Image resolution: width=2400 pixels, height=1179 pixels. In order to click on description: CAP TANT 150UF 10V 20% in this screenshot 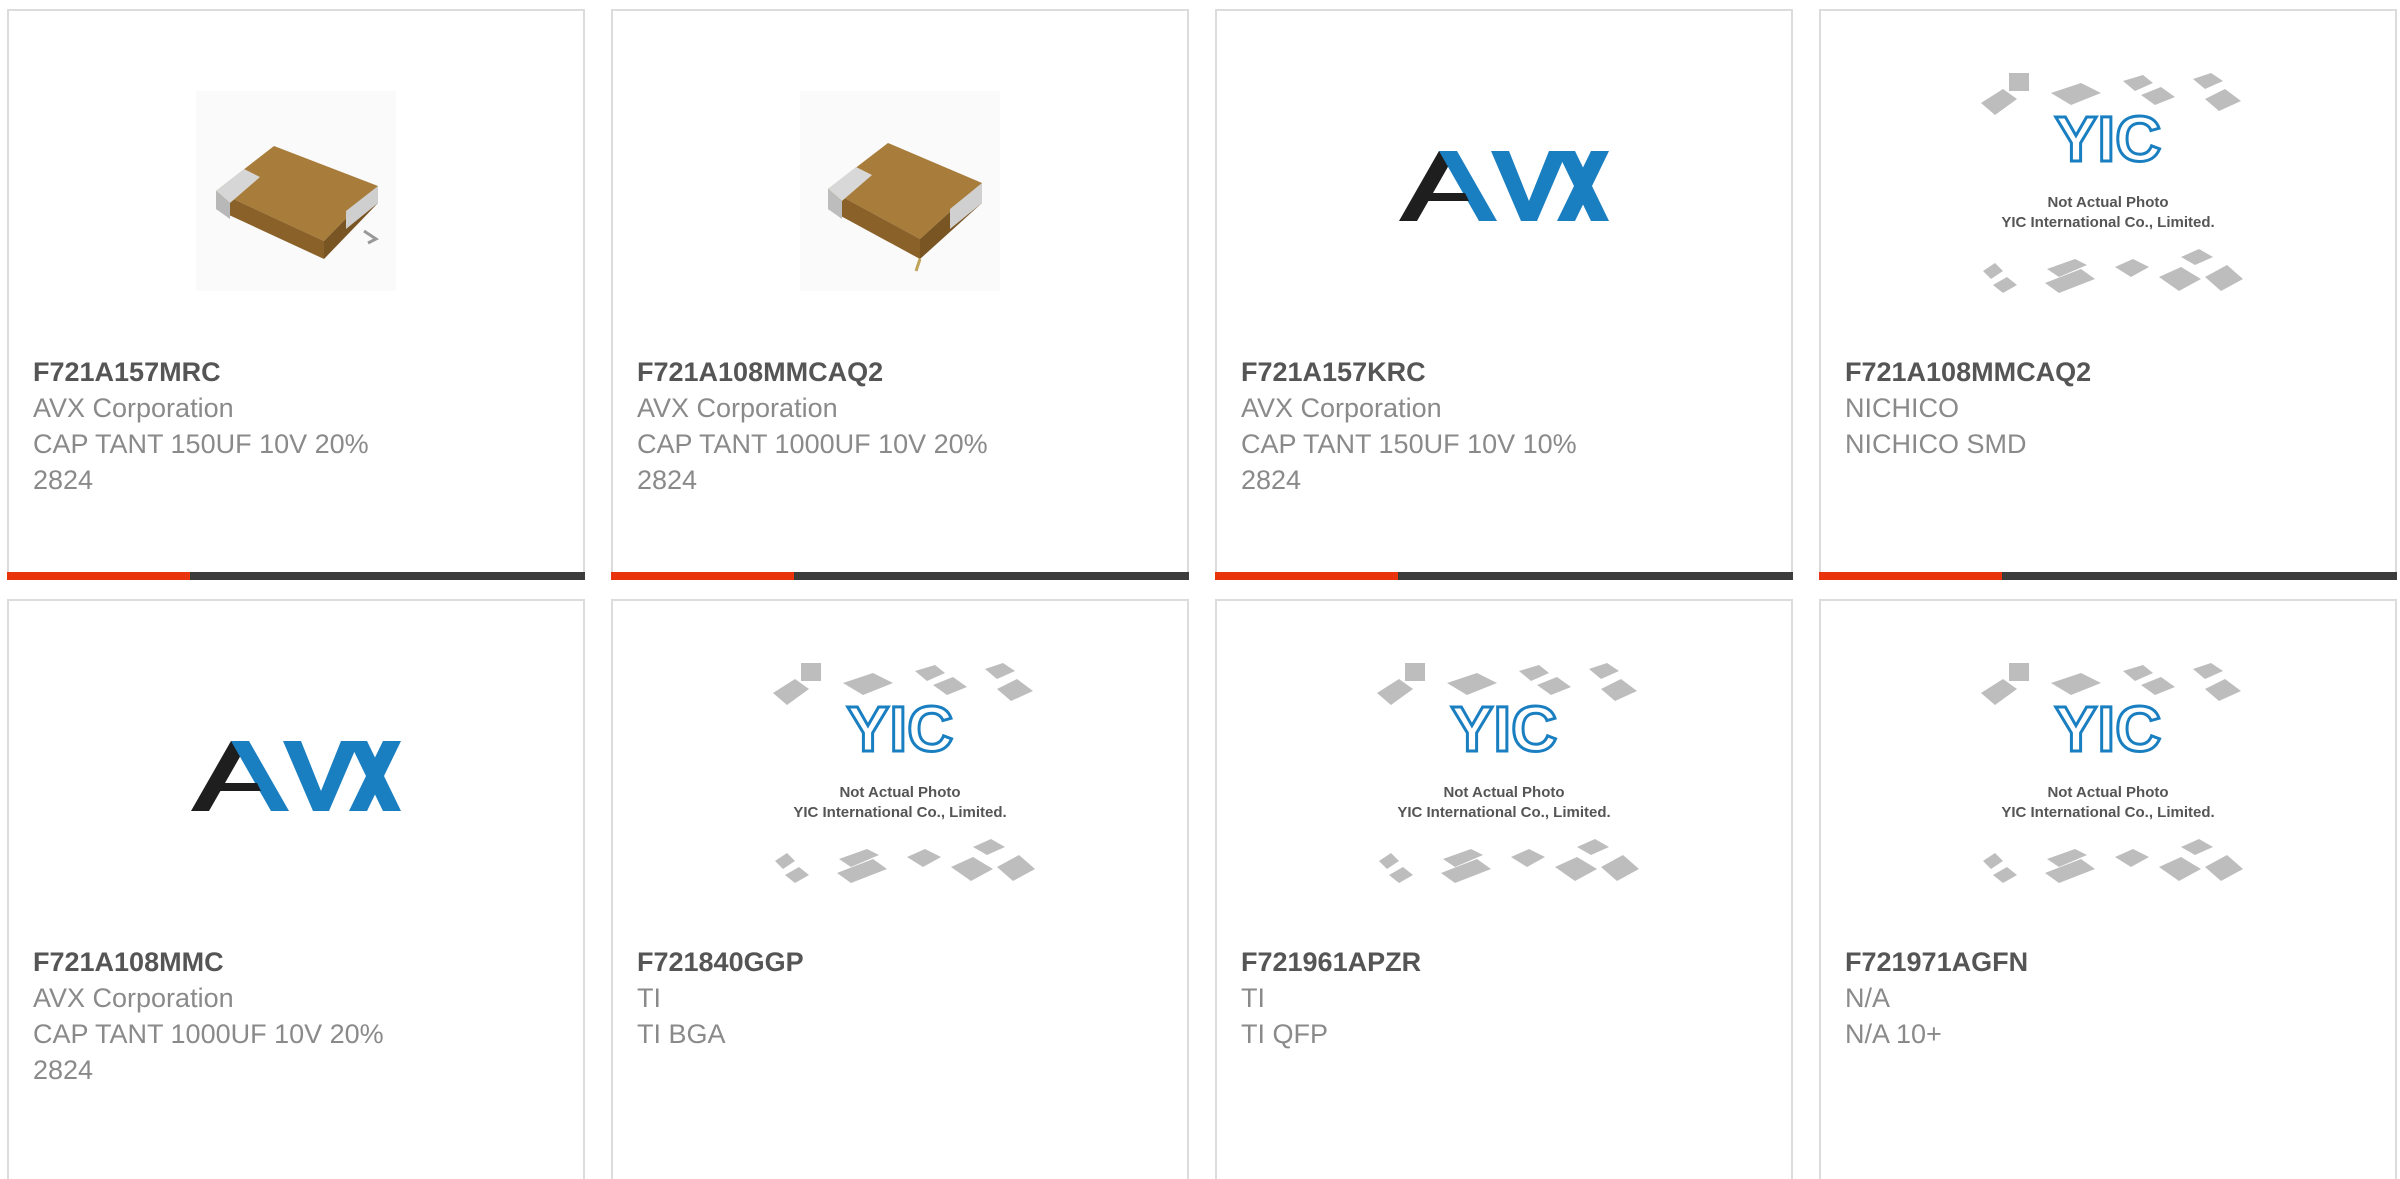, I will do `click(201, 444)`.